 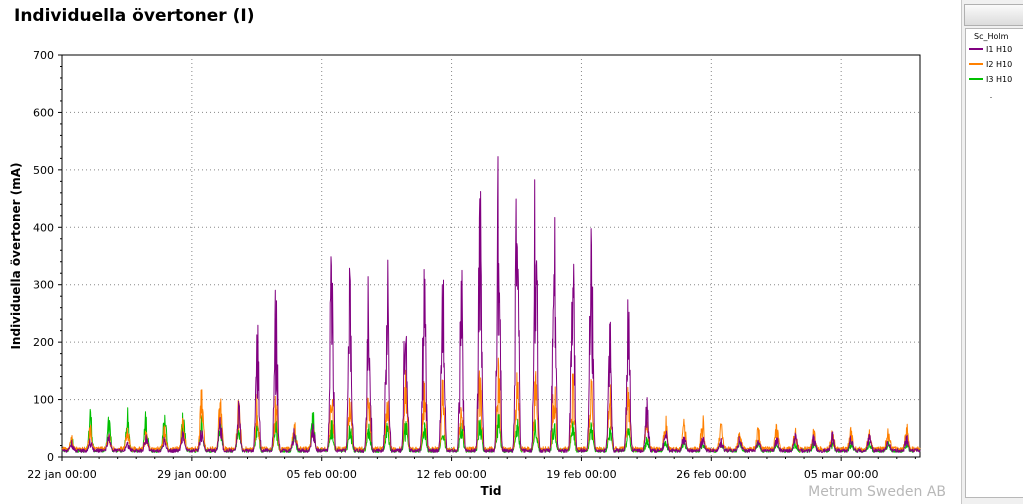 I want to click on legend-title: Sc_Holm, so click(x=991, y=36).